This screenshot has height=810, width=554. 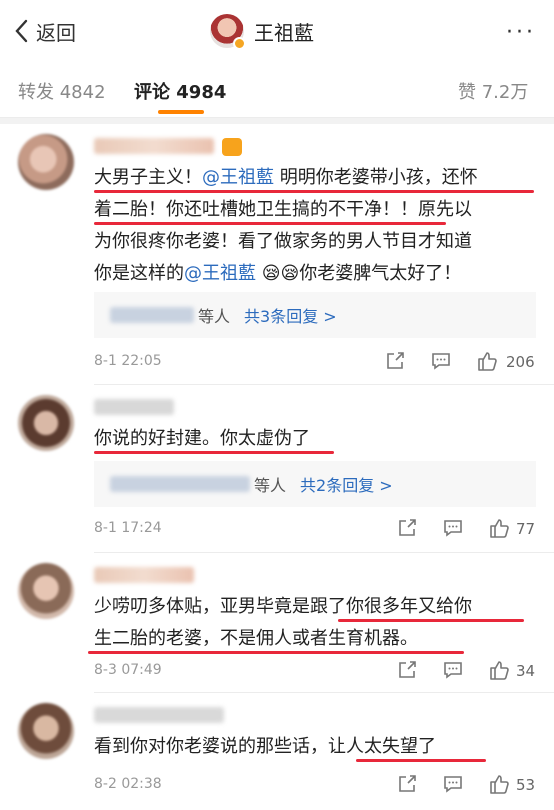 I want to click on comment-time: 8-3 07:49, so click(x=128, y=670).